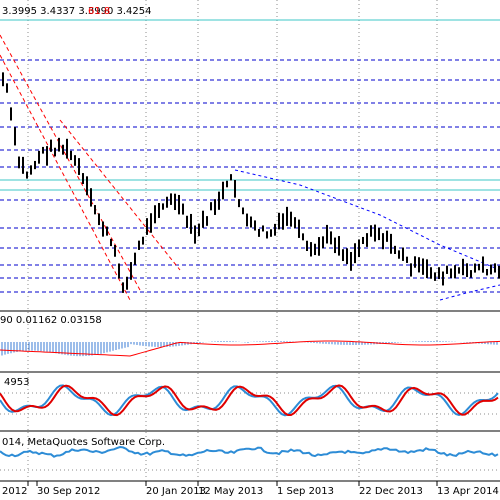 The height and width of the screenshot is (500, 500). I want to click on stochastic-signal-line, so click(249, 400).